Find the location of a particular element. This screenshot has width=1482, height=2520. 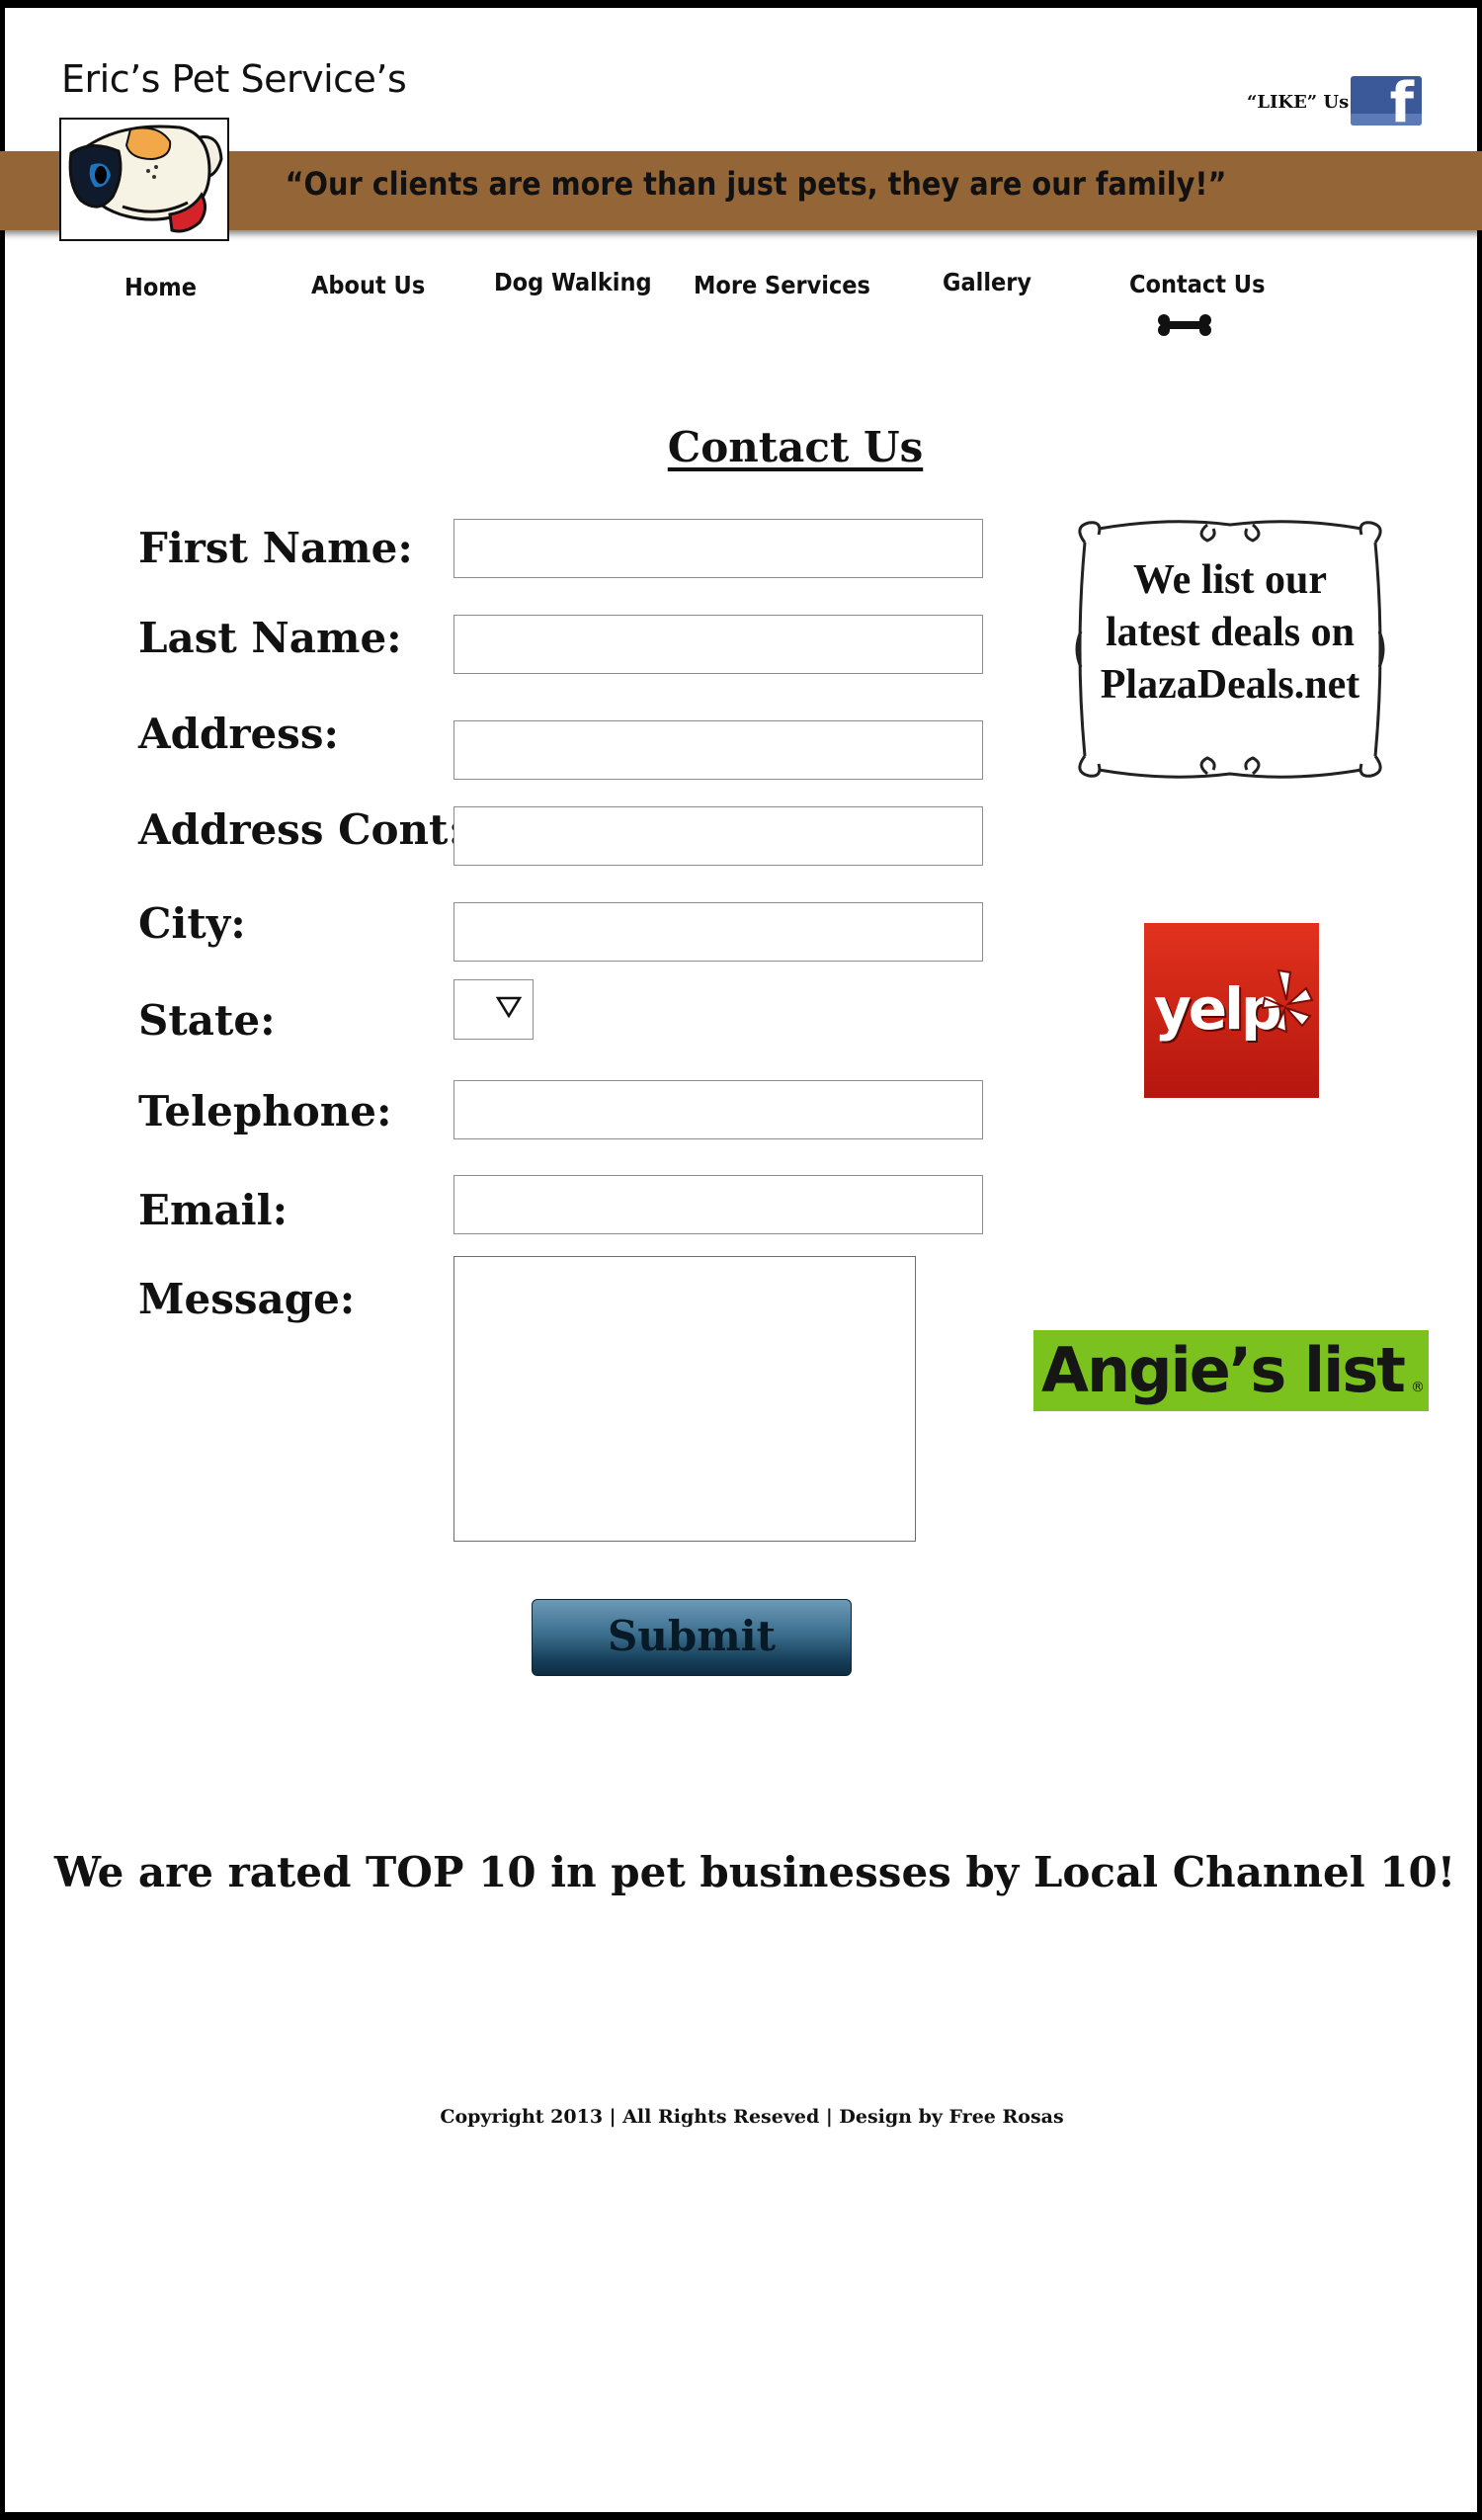

angies-list-logo: Angie’s list ® is located at coordinates (1231, 1370).